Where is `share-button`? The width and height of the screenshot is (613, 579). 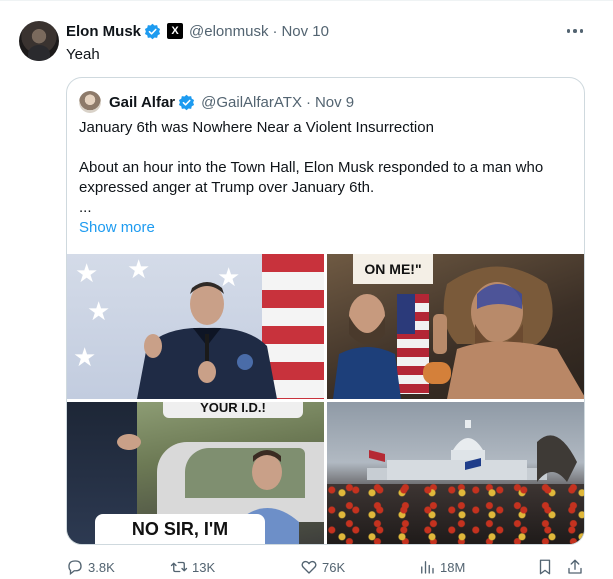 share-button is located at coordinates (577, 567).